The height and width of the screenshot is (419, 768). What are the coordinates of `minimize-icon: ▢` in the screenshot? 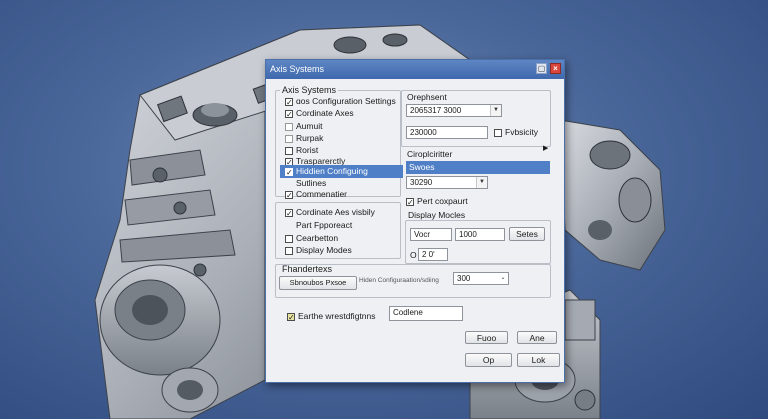 It's located at (541, 68).